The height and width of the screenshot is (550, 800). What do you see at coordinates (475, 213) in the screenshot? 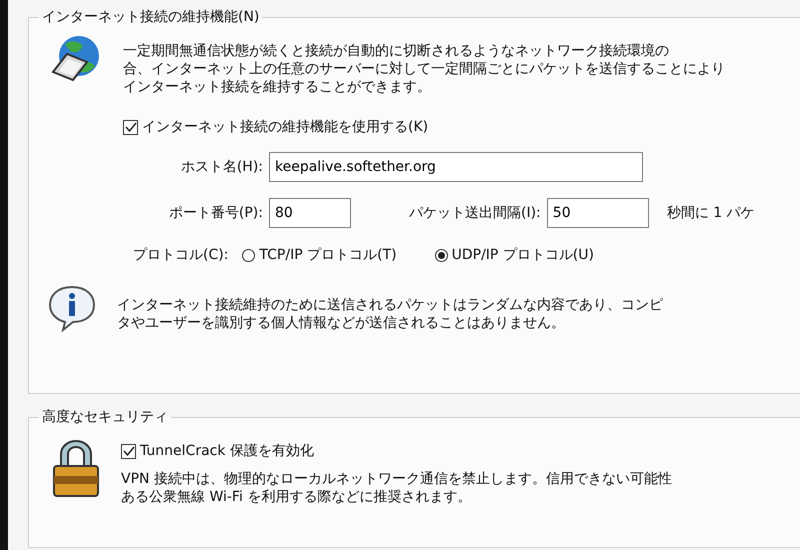
I see `interval-label: パケット送出間隔(I):` at bounding box center [475, 213].